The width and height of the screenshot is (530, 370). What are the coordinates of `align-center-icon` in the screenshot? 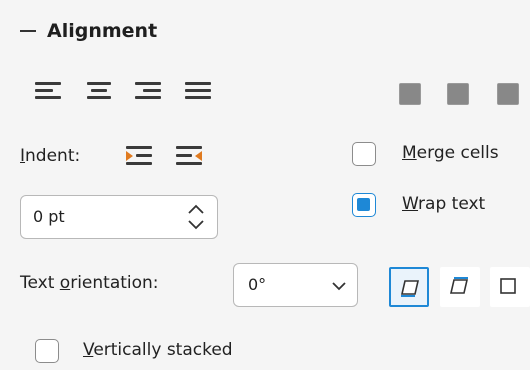 It's located at (100, 91).